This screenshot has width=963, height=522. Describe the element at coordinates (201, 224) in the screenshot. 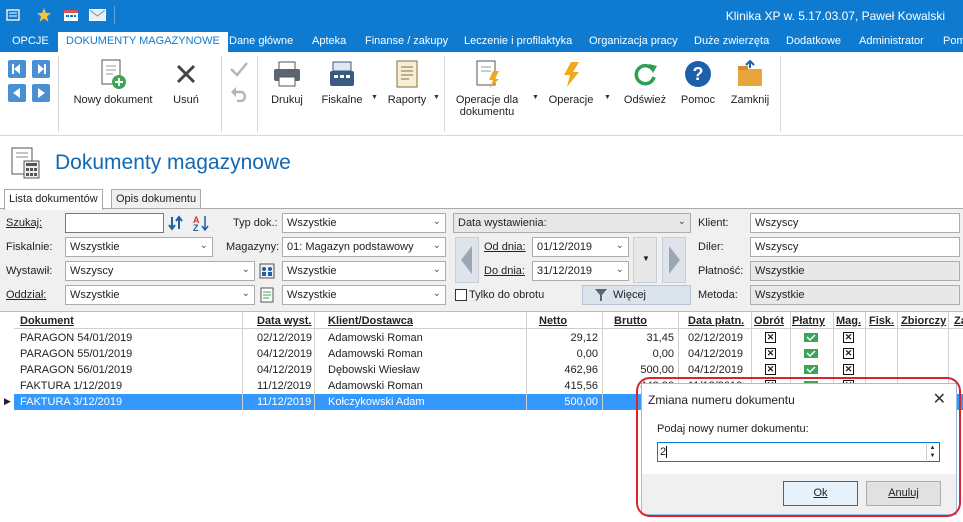

I see `sort-az-icon: AZ` at that location.